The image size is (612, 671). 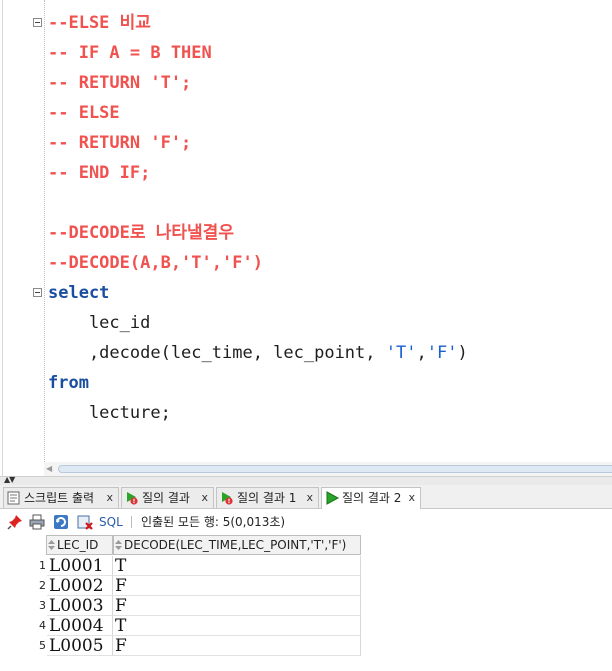 I want to click on code-line: from, so click(x=68, y=383).